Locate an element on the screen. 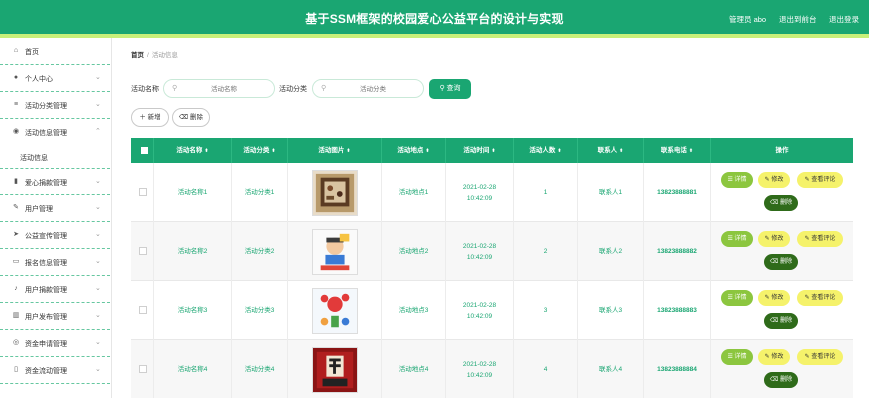  delete-button: ⌫ 删除 is located at coordinates (191, 117).